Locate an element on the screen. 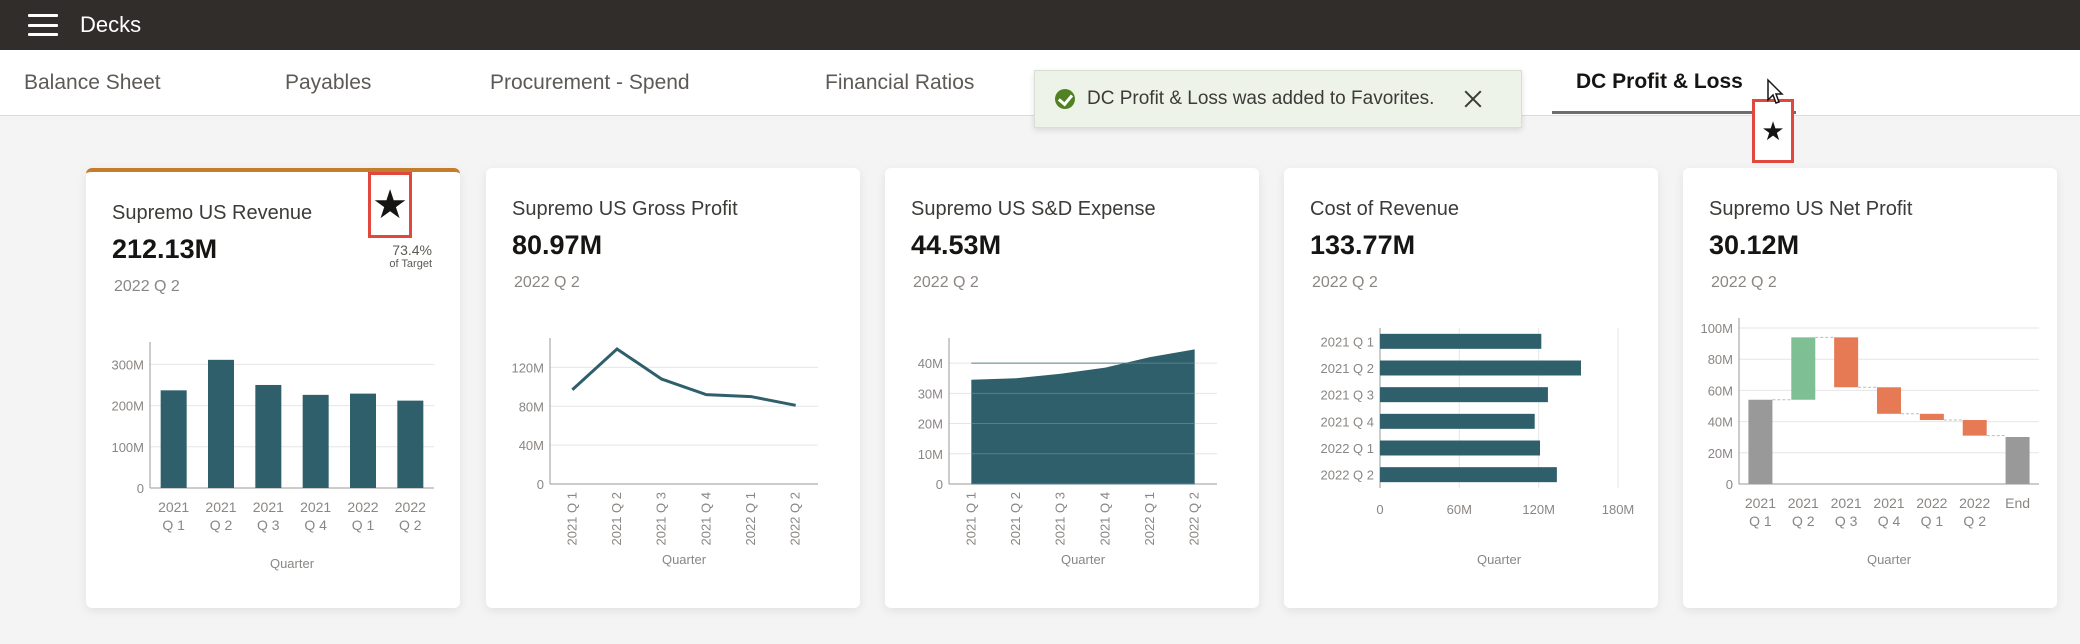 The height and width of the screenshot is (644, 2080). y-tick-label: 2021 Q 4 is located at coordinates (1348, 421).